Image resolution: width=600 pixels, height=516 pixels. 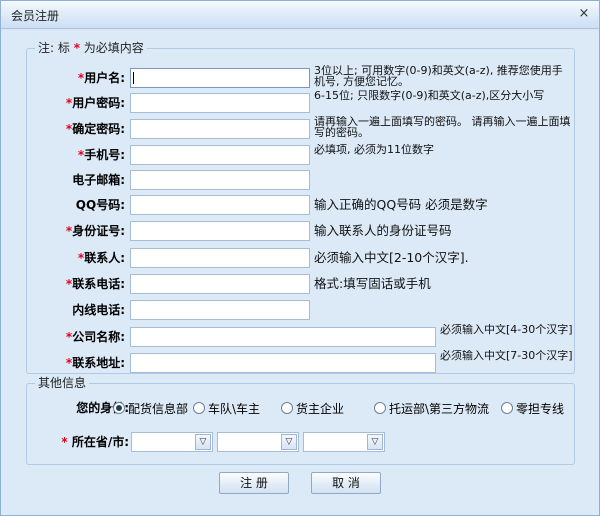 I want to click on field-label-text: QQ号码:, so click(x=100, y=205).